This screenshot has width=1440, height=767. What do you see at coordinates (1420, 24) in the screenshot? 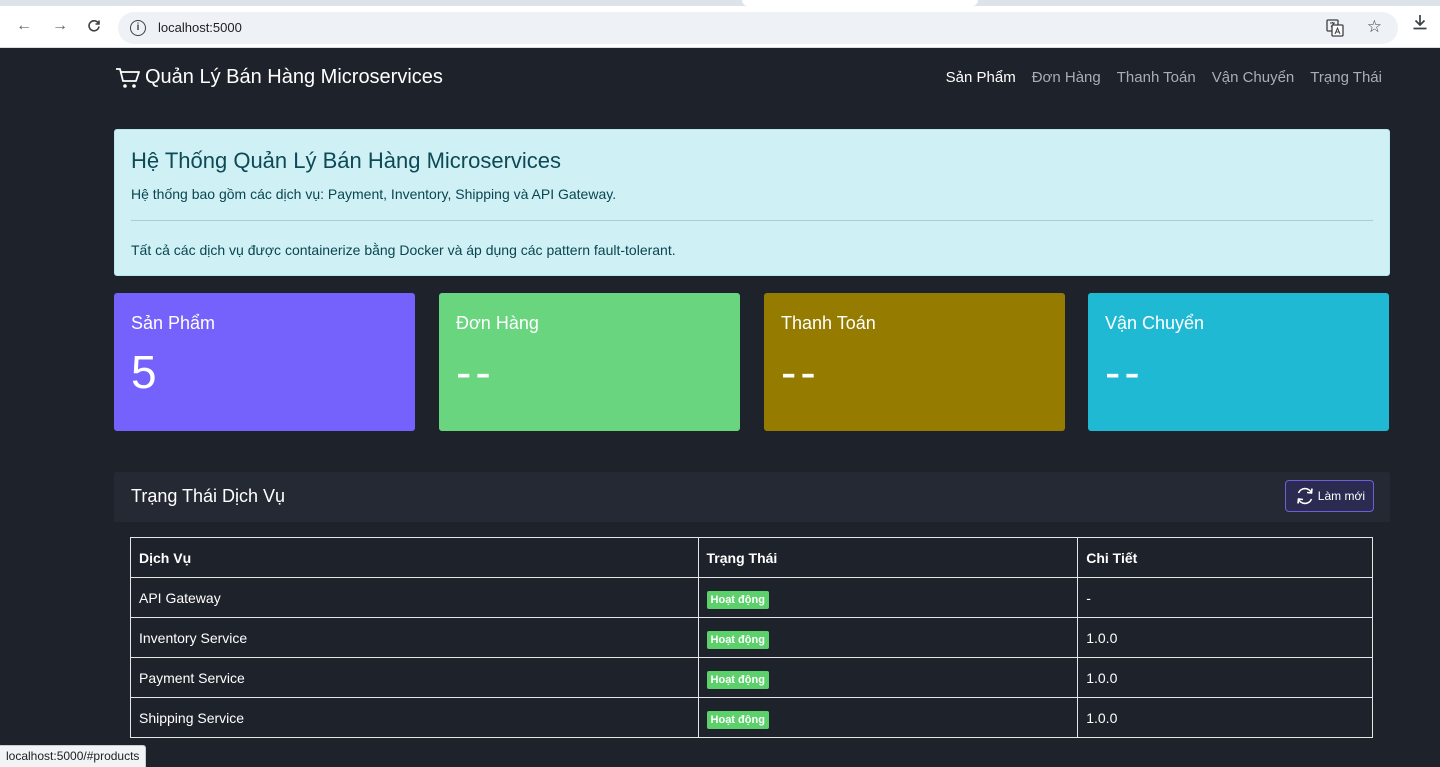
I see `download-icon` at bounding box center [1420, 24].